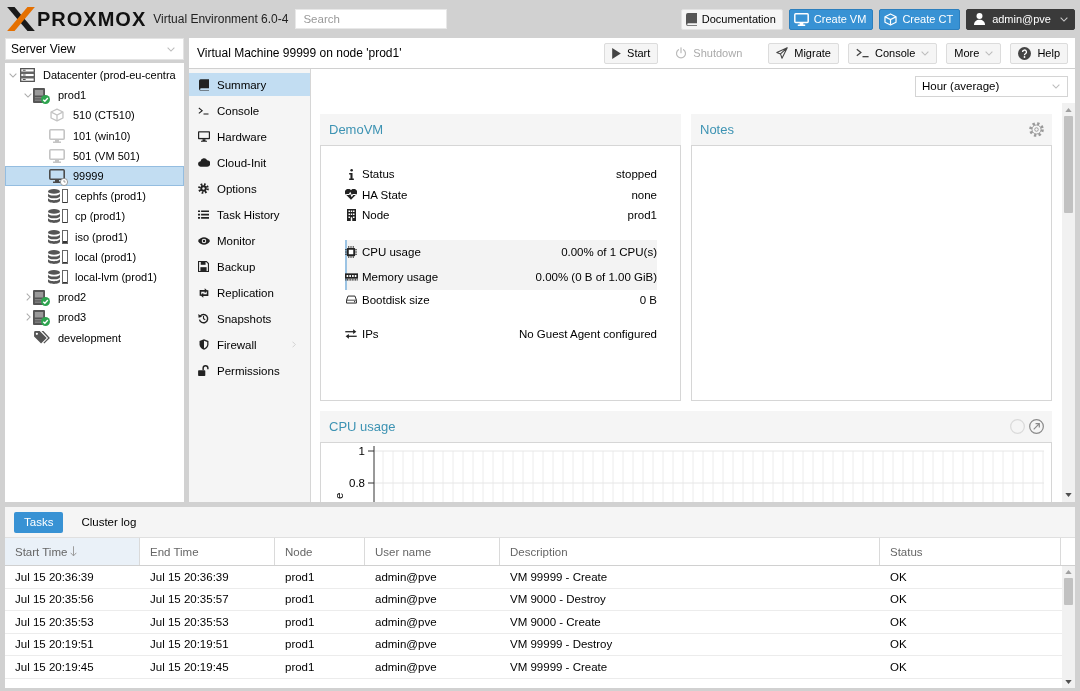 The height and width of the screenshot is (691, 1080). What do you see at coordinates (362, 426) in the screenshot?
I see `panel-title: CPU usage` at bounding box center [362, 426].